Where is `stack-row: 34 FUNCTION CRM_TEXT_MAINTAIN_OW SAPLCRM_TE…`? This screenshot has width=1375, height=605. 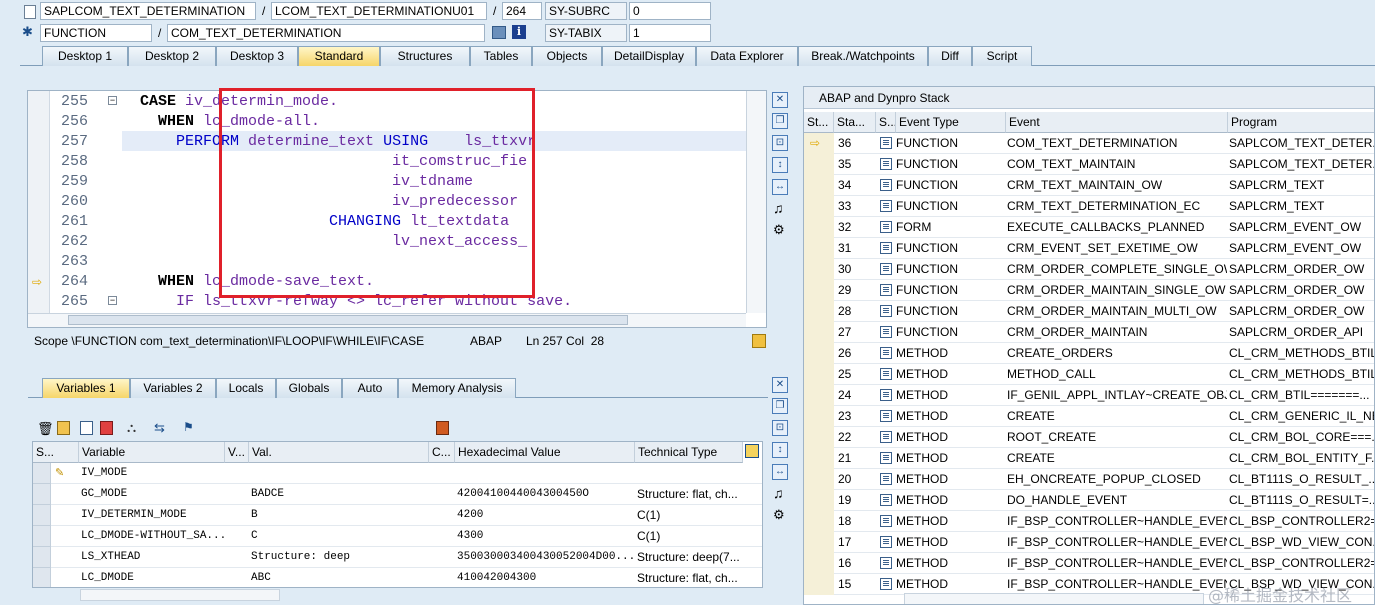 stack-row: 34 FUNCTION CRM_TEXT_MAINTAIN_OW SAPLCRM_TE… is located at coordinates (1089, 185).